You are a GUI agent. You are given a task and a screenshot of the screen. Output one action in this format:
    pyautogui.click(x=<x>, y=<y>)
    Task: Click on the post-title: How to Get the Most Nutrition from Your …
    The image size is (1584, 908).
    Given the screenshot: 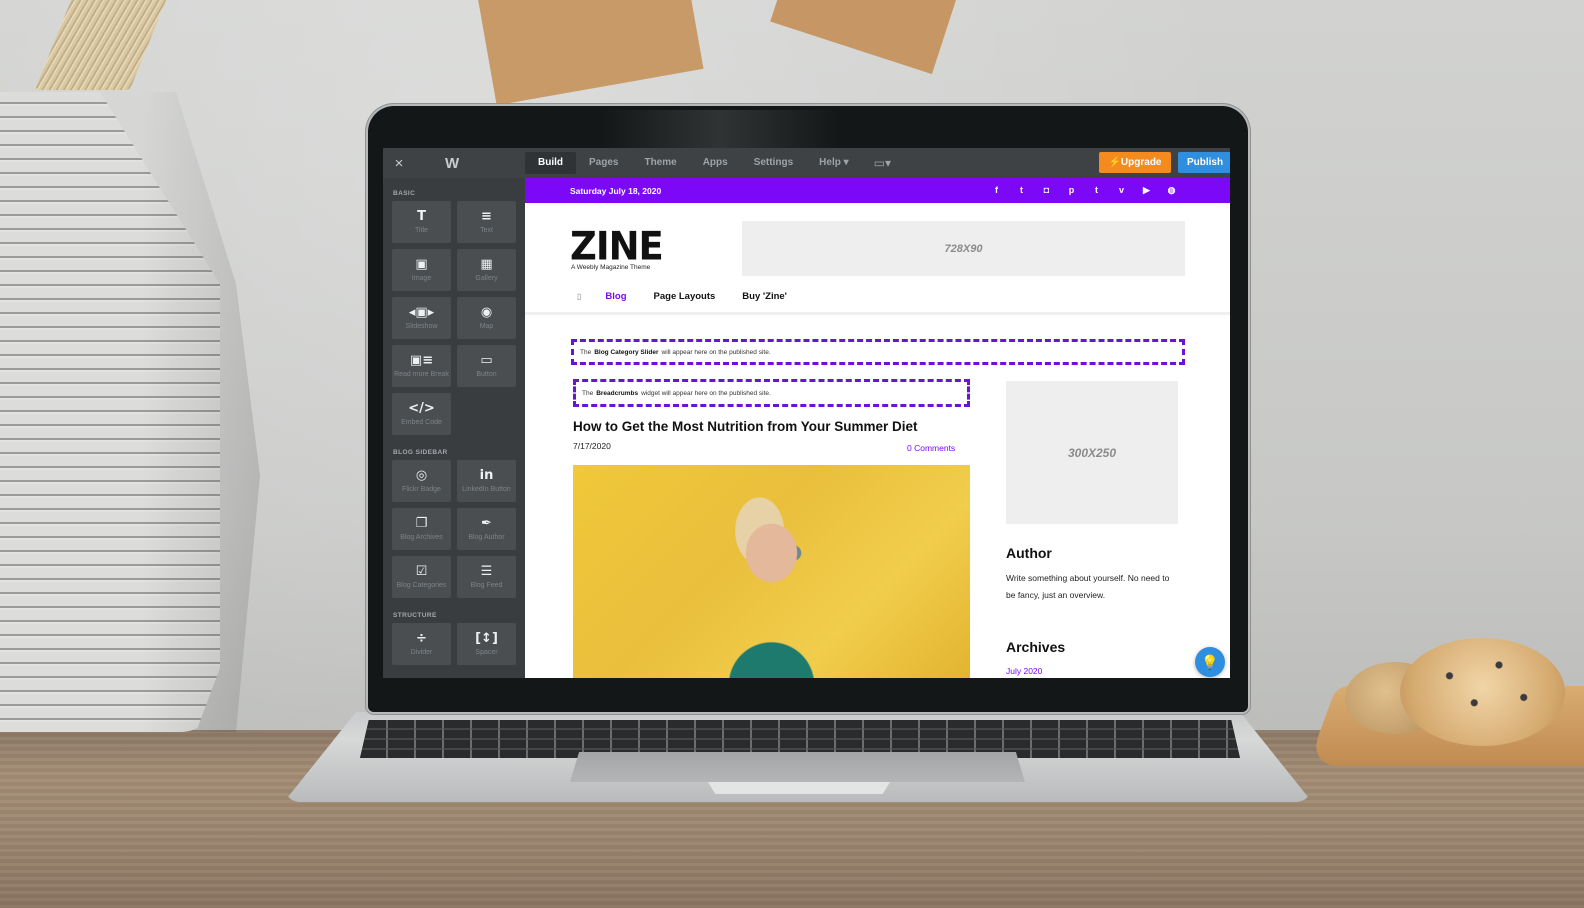 What is the action you would take?
    pyautogui.click(x=745, y=426)
    